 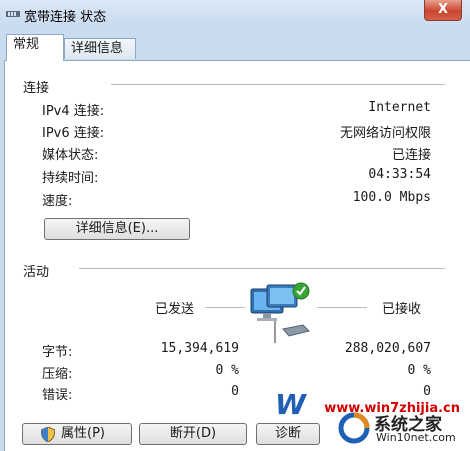 I want to click on properties-button: 属性(P), so click(x=77, y=434).